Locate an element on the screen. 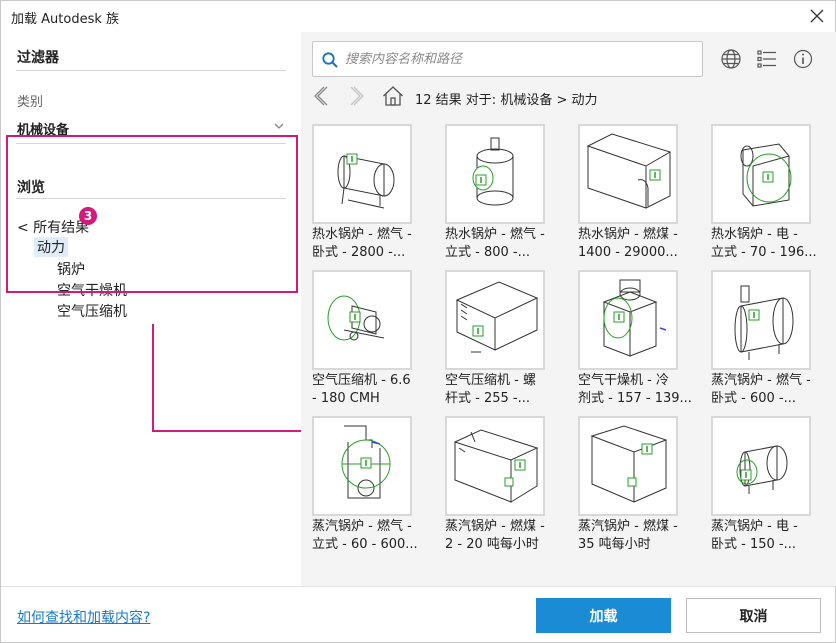 This screenshot has height=643, width=836. tree-item-air-compressor: 空气压缩机 is located at coordinates (92, 311).